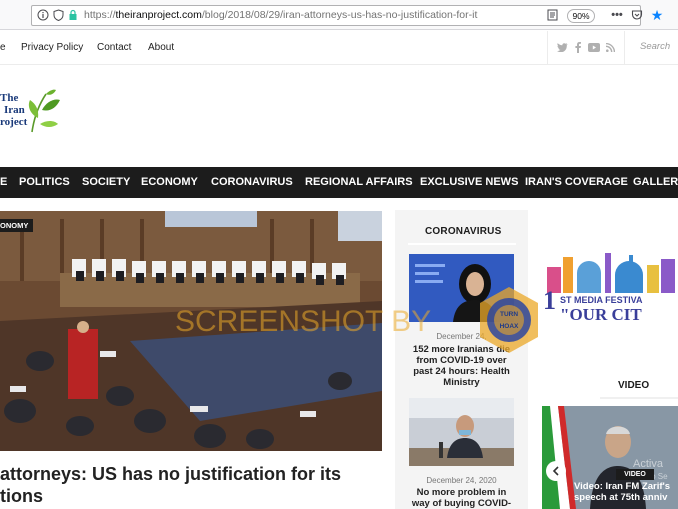 The image size is (678, 509). What do you see at coordinates (44, 182) in the screenshot?
I see `main-nav-politics: POLITICS` at bounding box center [44, 182].